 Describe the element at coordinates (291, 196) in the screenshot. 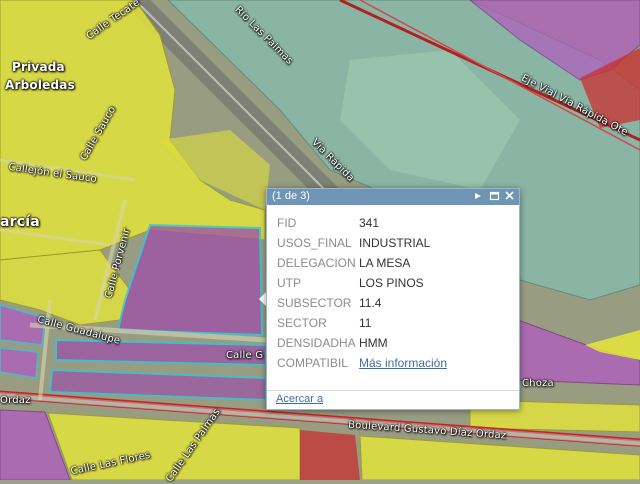

I see `popup-count: (1 de 3)` at that location.